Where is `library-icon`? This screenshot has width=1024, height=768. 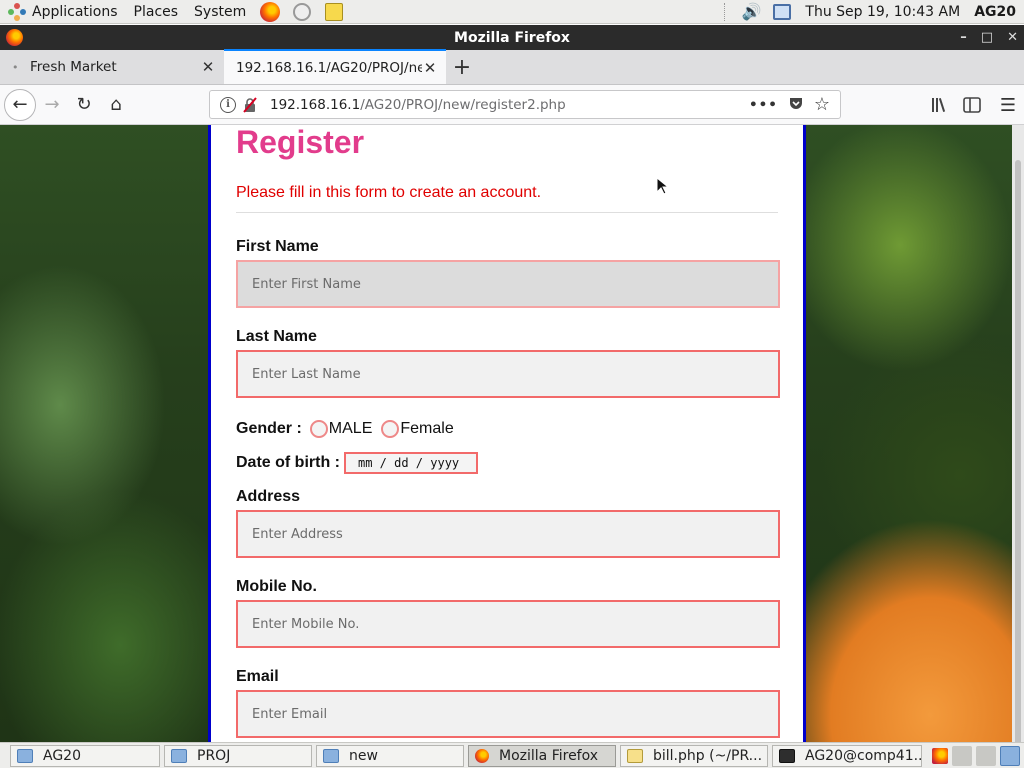 library-icon is located at coordinates (940, 105).